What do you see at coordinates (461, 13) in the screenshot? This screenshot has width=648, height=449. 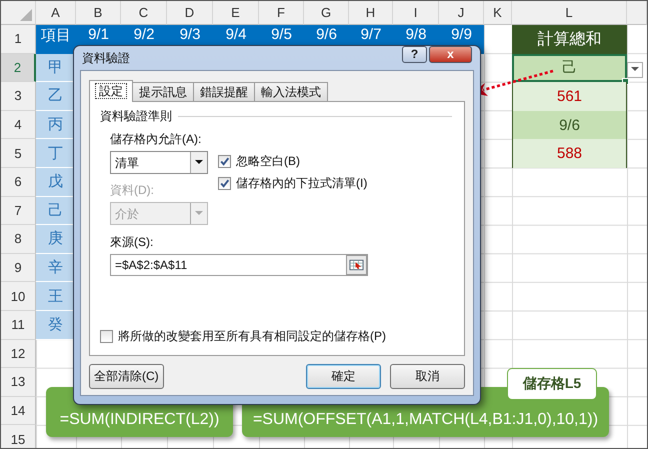 I see `column-header: J` at bounding box center [461, 13].